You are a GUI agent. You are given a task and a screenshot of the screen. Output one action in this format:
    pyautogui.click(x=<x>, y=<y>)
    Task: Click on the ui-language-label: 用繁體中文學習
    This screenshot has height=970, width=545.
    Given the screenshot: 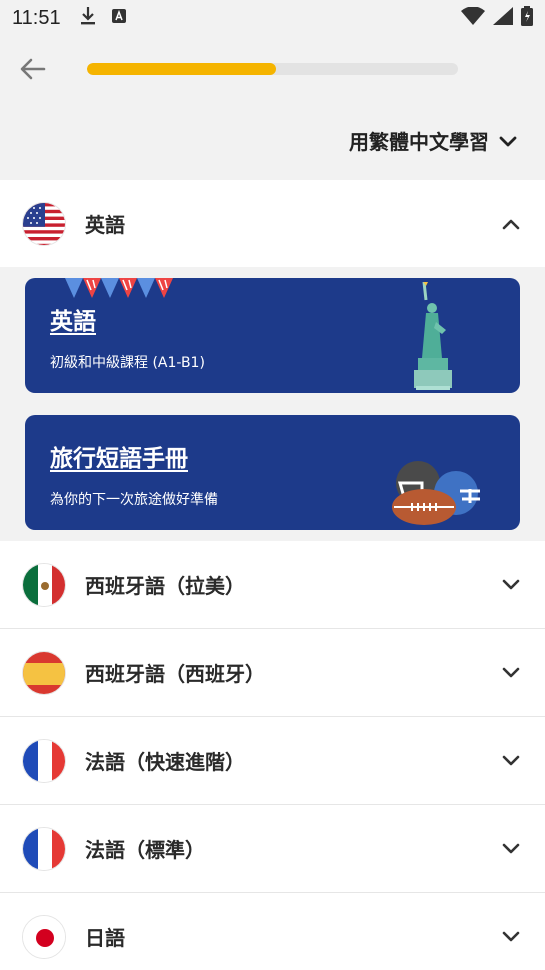 What is the action you would take?
    pyautogui.click(x=419, y=142)
    